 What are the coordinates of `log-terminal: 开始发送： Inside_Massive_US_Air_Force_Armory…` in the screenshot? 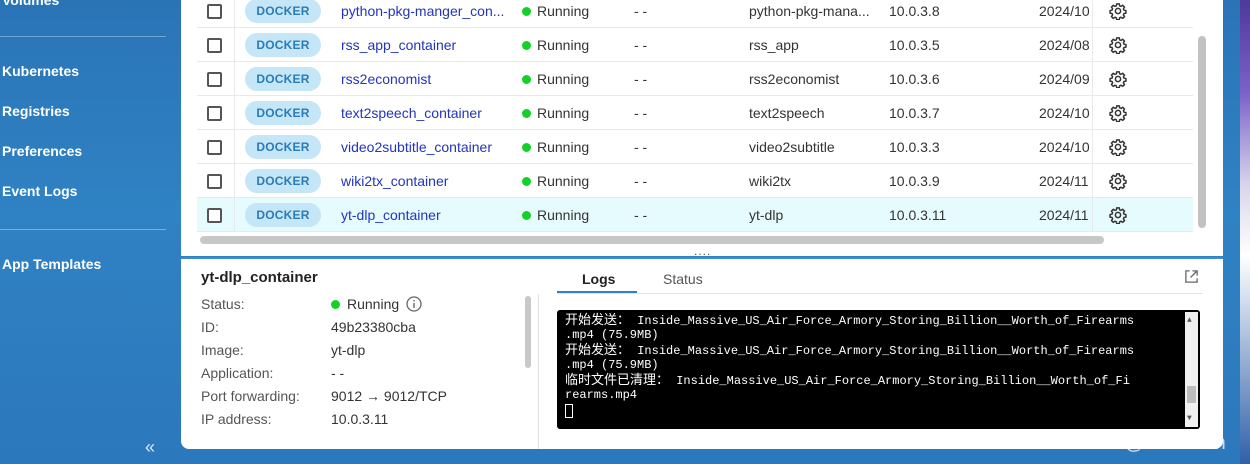 It's located at (878, 369).